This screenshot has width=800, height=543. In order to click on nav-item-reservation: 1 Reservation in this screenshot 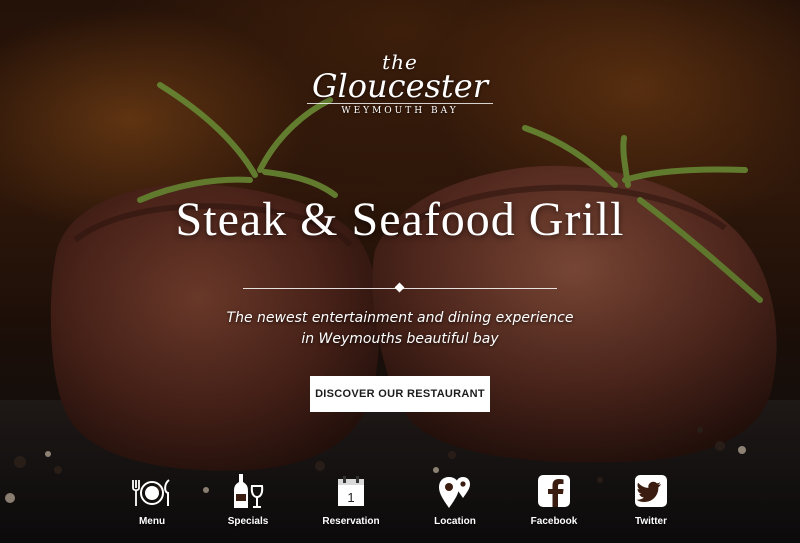, I will do `click(351, 503)`.